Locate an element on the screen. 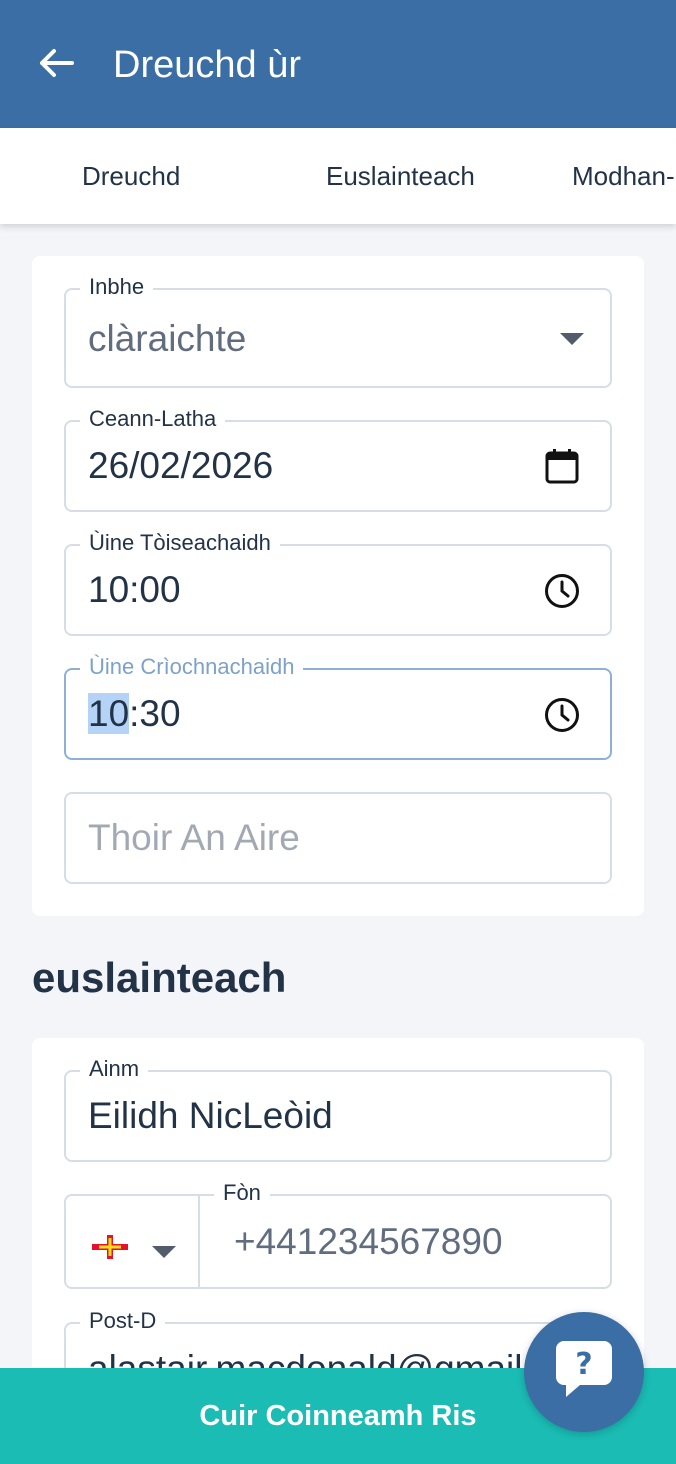 The height and width of the screenshot is (1464, 676). phone-field: Fòn +441234567890 is located at coordinates (405, 1234).